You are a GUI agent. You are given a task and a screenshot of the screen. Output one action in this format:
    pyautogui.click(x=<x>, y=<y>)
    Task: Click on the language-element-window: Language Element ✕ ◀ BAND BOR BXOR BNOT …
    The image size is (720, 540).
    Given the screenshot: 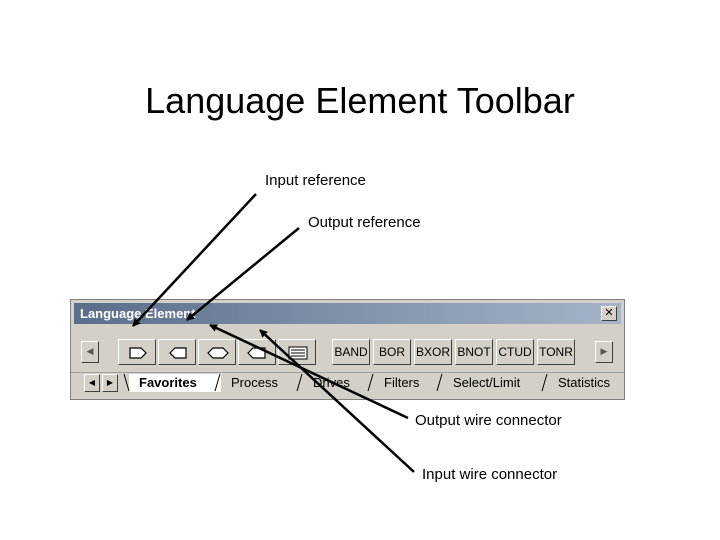 What is the action you would take?
    pyautogui.click(x=347, y=349)
    